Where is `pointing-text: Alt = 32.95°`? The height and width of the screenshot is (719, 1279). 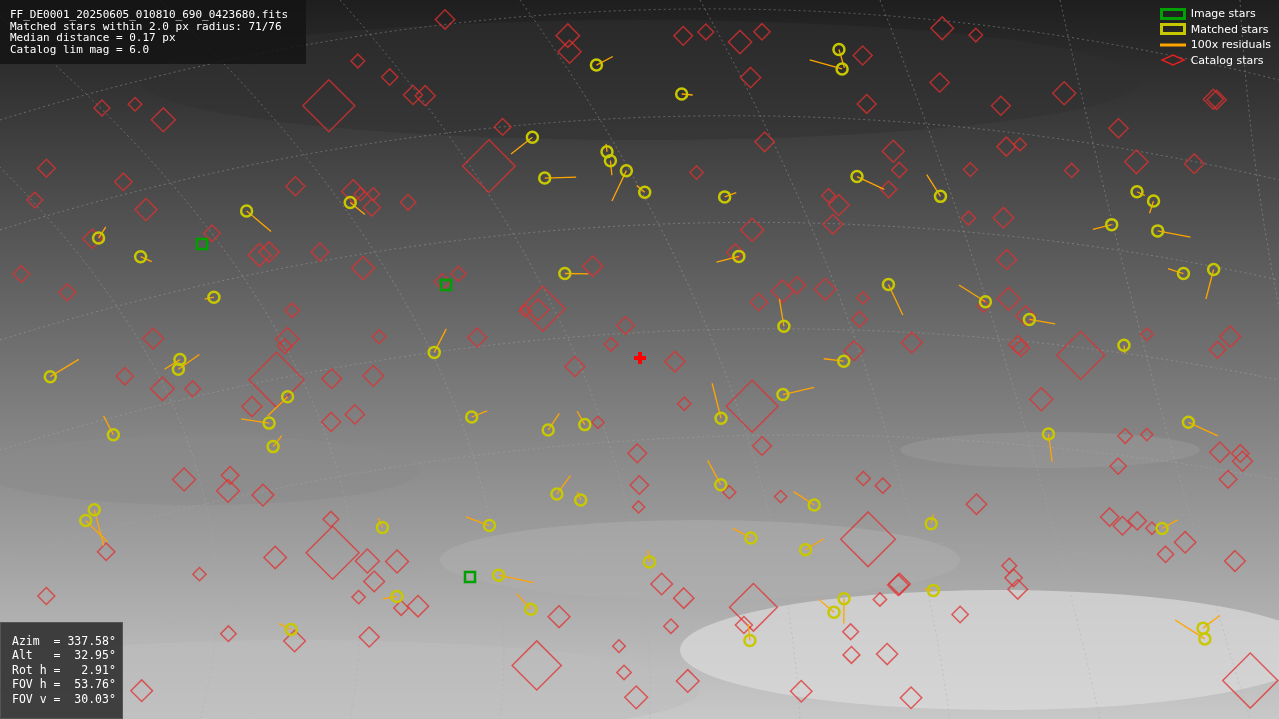 pointing-text: Alt = 32.95° is located at coordinates (64, 655).